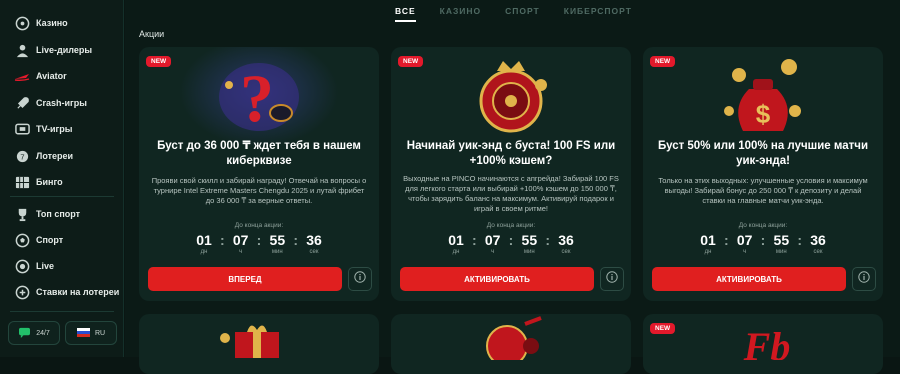  Describe the element at coordinates (54, 129) in the screenshot. I see `sidebar-item-label: TV-игры` at that location.